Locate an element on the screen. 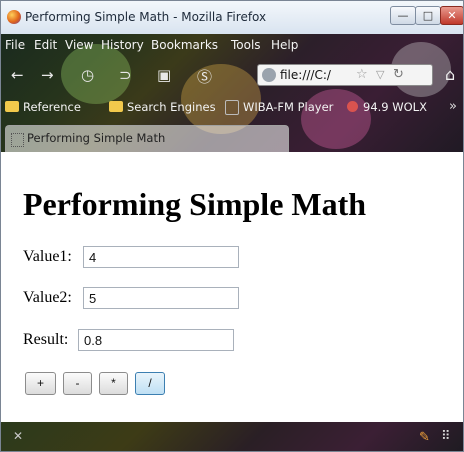  tab-strip: Performing Simple Math is located at coordinates (232, 137).